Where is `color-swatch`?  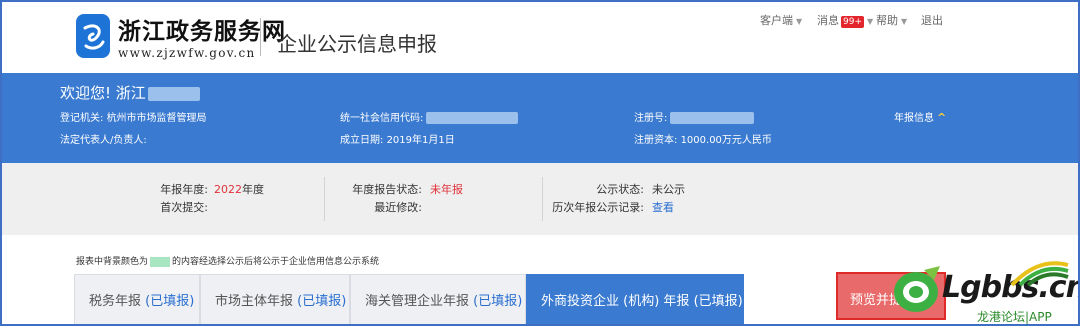
color-swatch is located at coordinates (160, 261).